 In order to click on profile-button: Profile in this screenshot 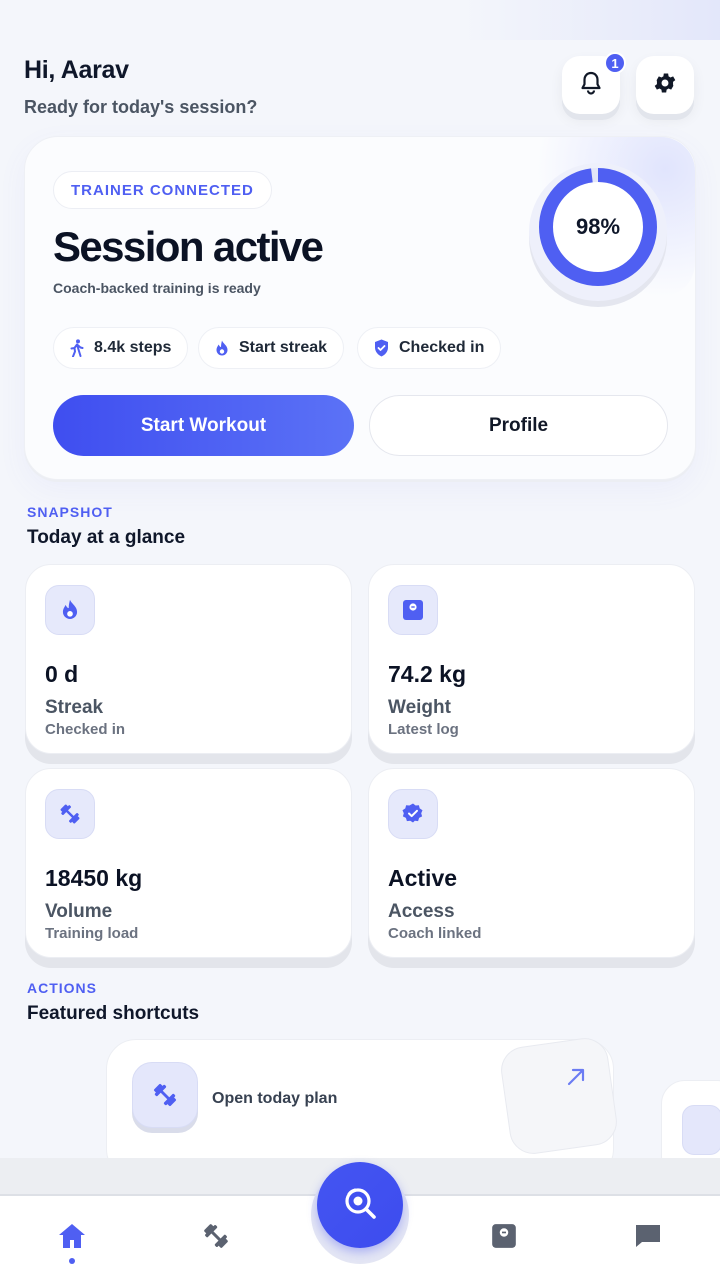, I will do `click(518, 425)`.